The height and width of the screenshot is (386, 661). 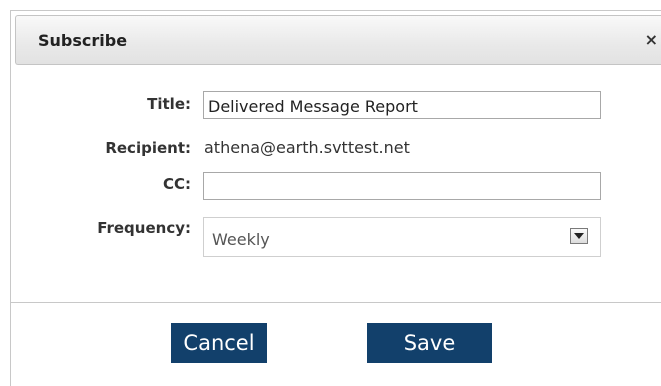 What do you see at coordinates (144, 228) in the screenshot?
I see `frequency-label: Frequency:` at bounding box center [144, 228].